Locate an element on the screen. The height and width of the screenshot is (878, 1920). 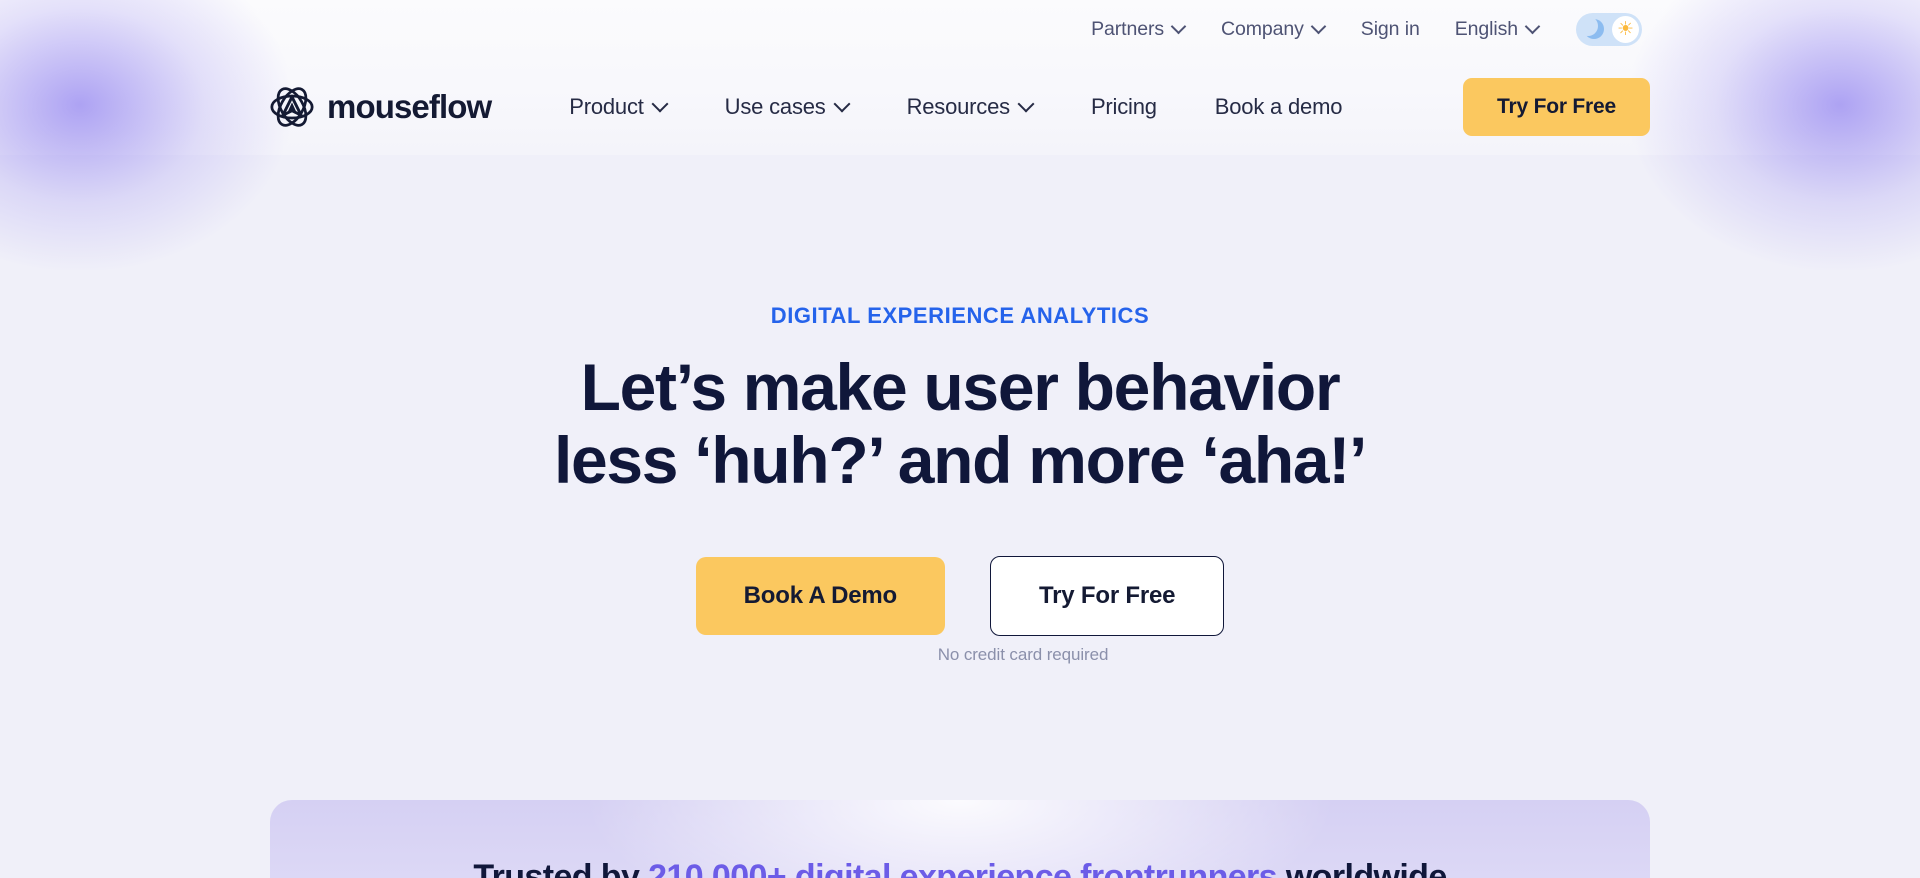
nav-item-product: Product is located at coordinates (617, 107).